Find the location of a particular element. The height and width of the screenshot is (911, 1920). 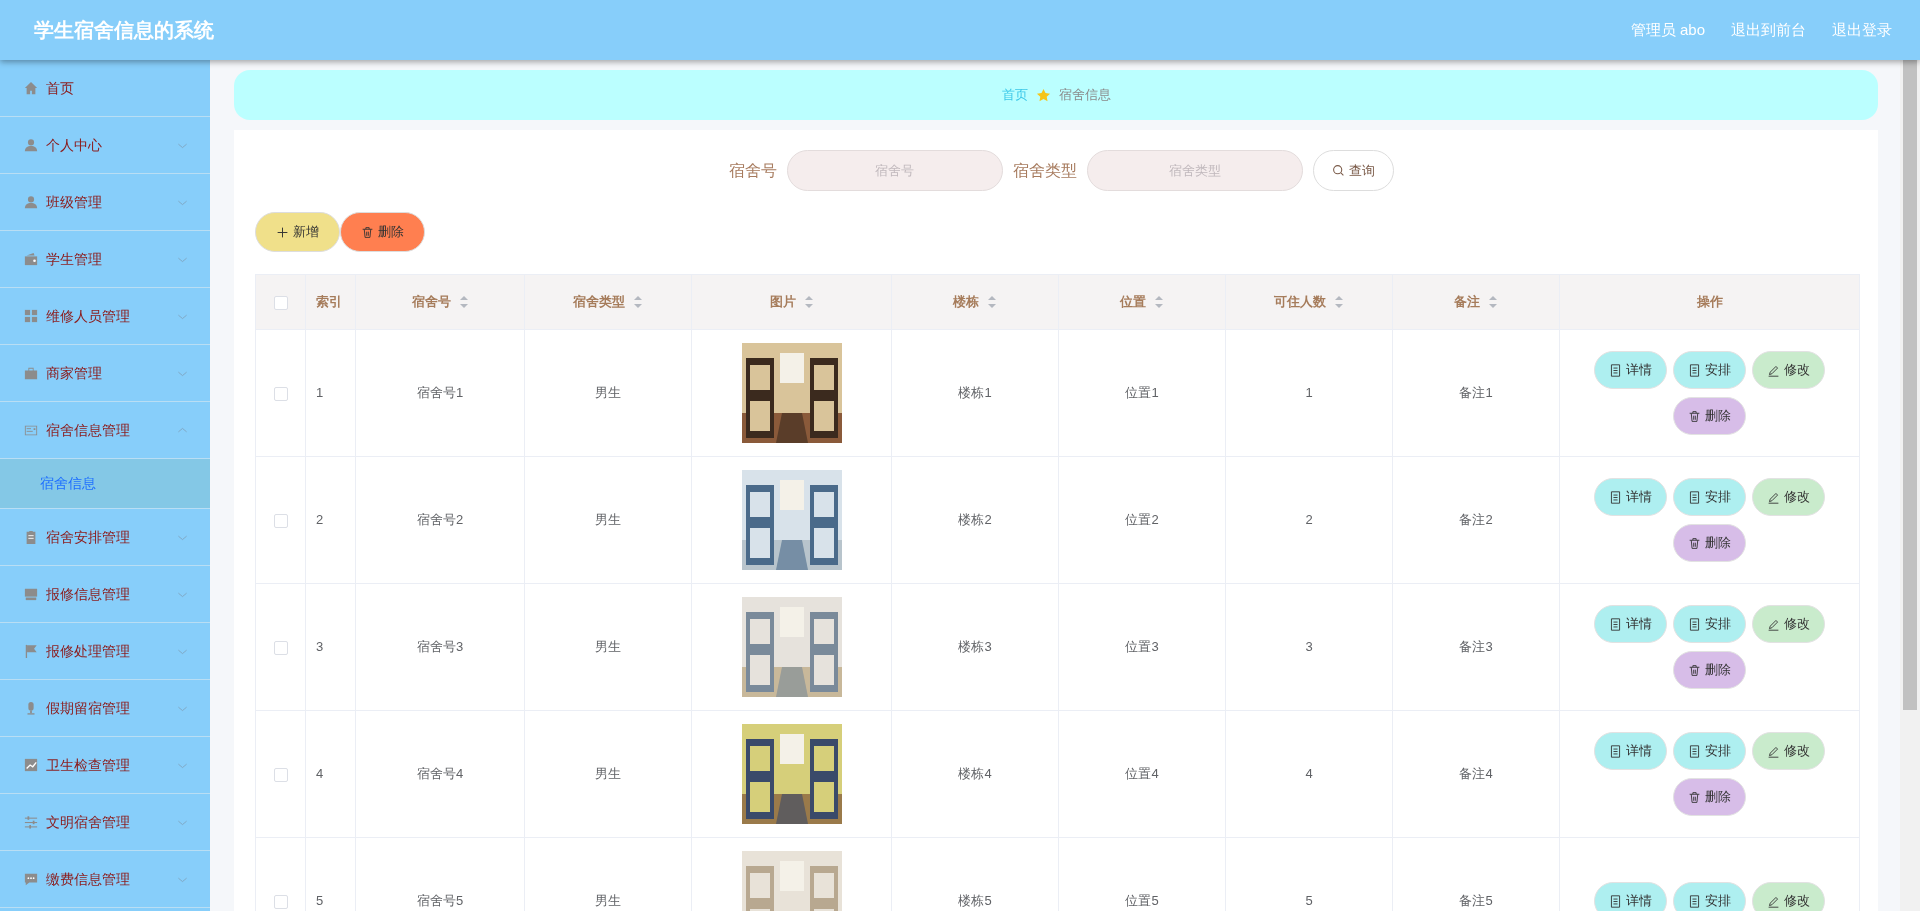

table-cell: 楼栋5 is located at coordinates (975, 901).